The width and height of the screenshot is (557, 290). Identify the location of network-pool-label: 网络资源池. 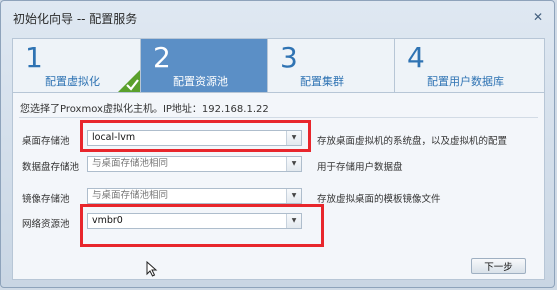
(46, 224).